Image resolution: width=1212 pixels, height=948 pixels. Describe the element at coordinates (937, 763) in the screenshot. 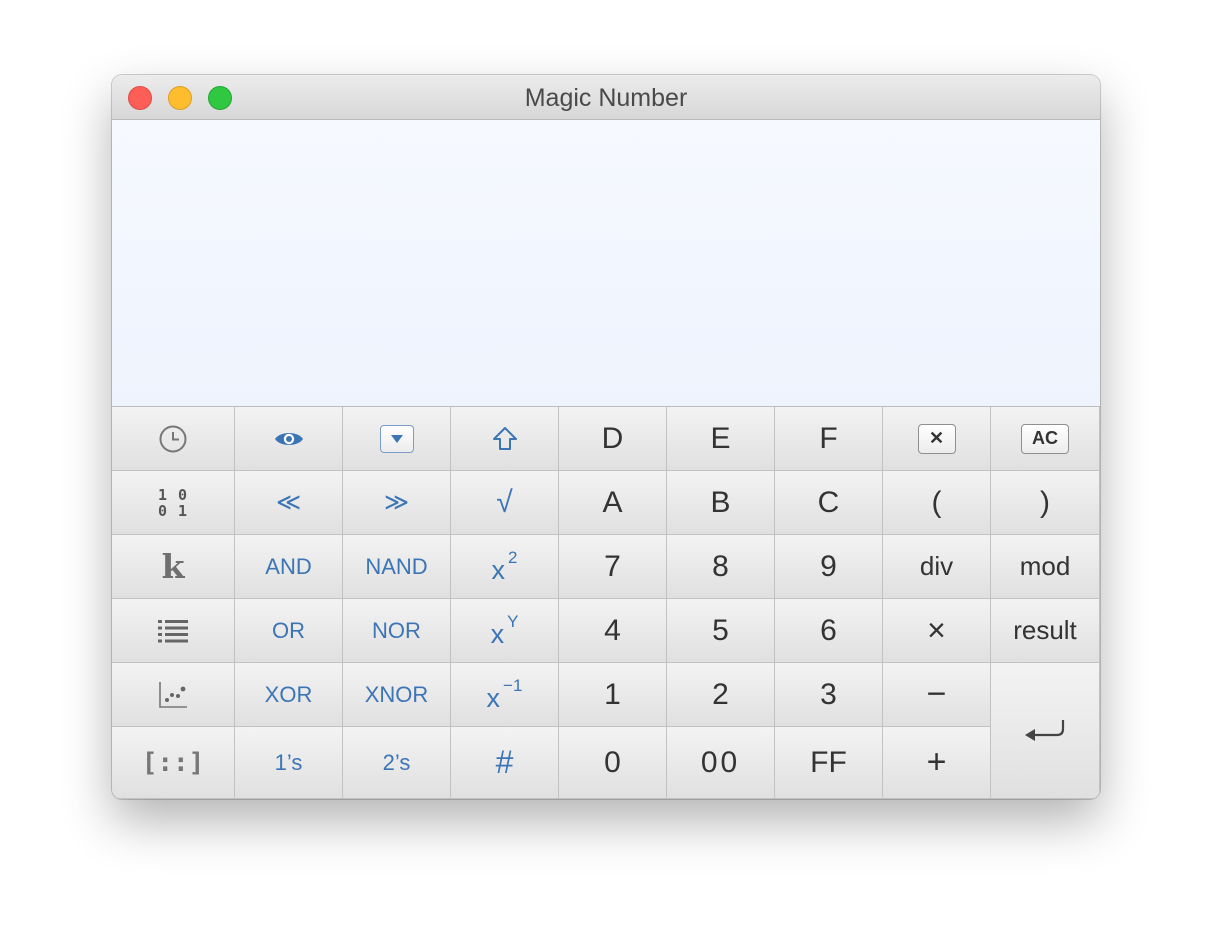

I see `plus-button: +` at that location.